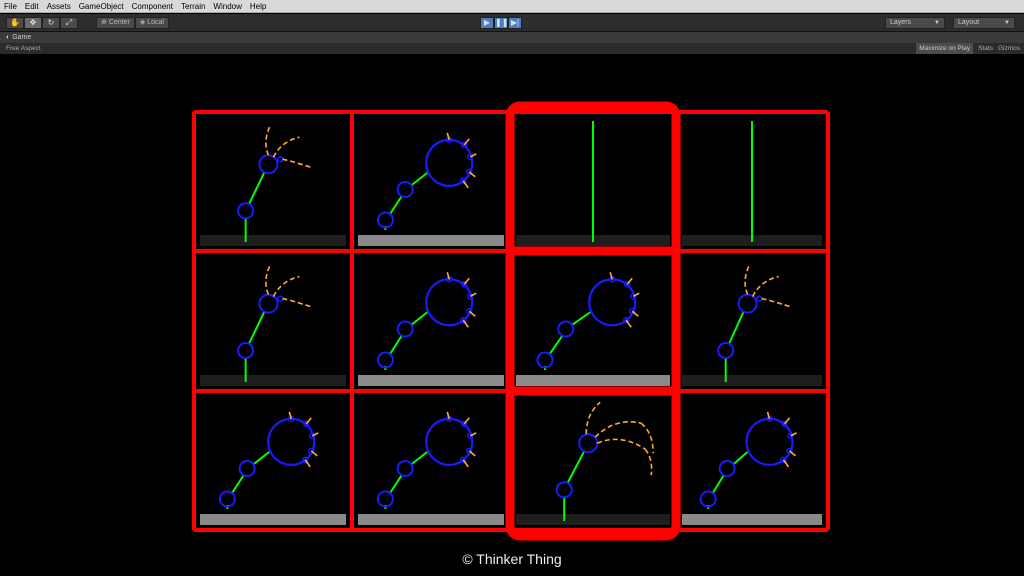 The height and width of the screenshot is (576, 1024). Describe the element at coordinates (15, 23) in the screenshot. I see `hand-tool-icon: ✋` at that location.